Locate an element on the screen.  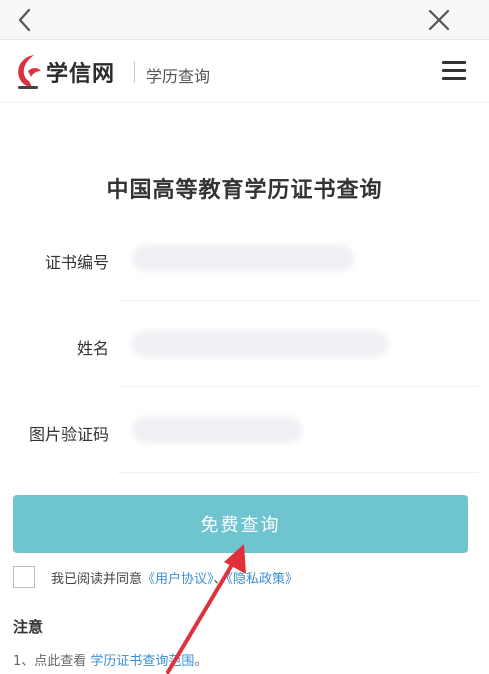
form-row-captcha: 图片验证码 is located at coordinates (244, 430).